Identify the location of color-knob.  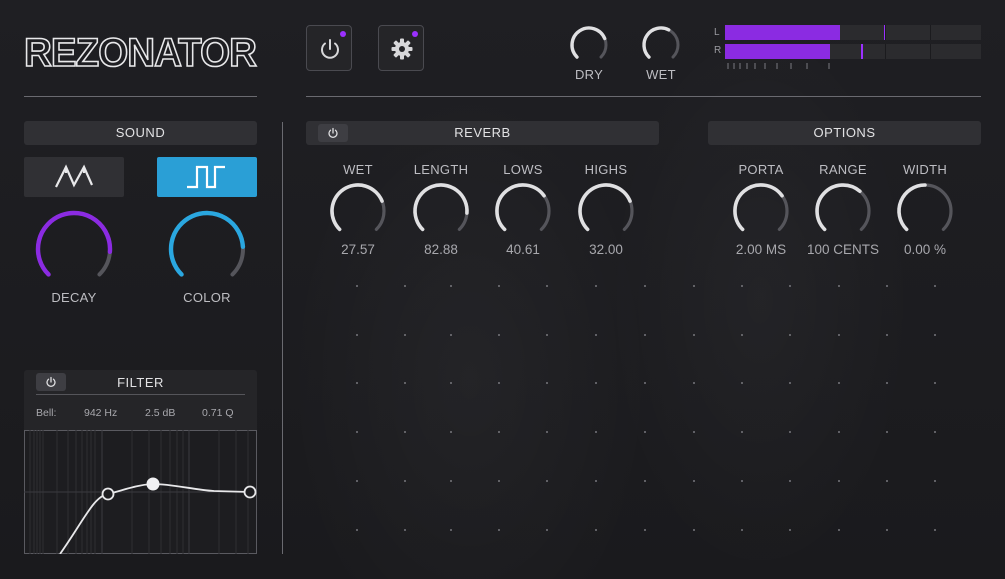
(207, 249).